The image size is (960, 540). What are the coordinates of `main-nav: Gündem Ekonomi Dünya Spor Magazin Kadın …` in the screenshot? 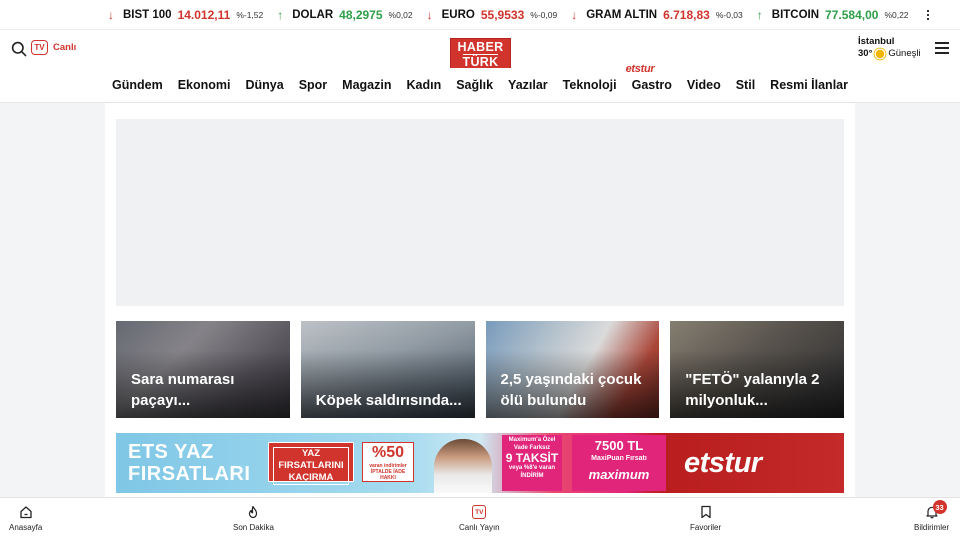 It's located at (480, 83).